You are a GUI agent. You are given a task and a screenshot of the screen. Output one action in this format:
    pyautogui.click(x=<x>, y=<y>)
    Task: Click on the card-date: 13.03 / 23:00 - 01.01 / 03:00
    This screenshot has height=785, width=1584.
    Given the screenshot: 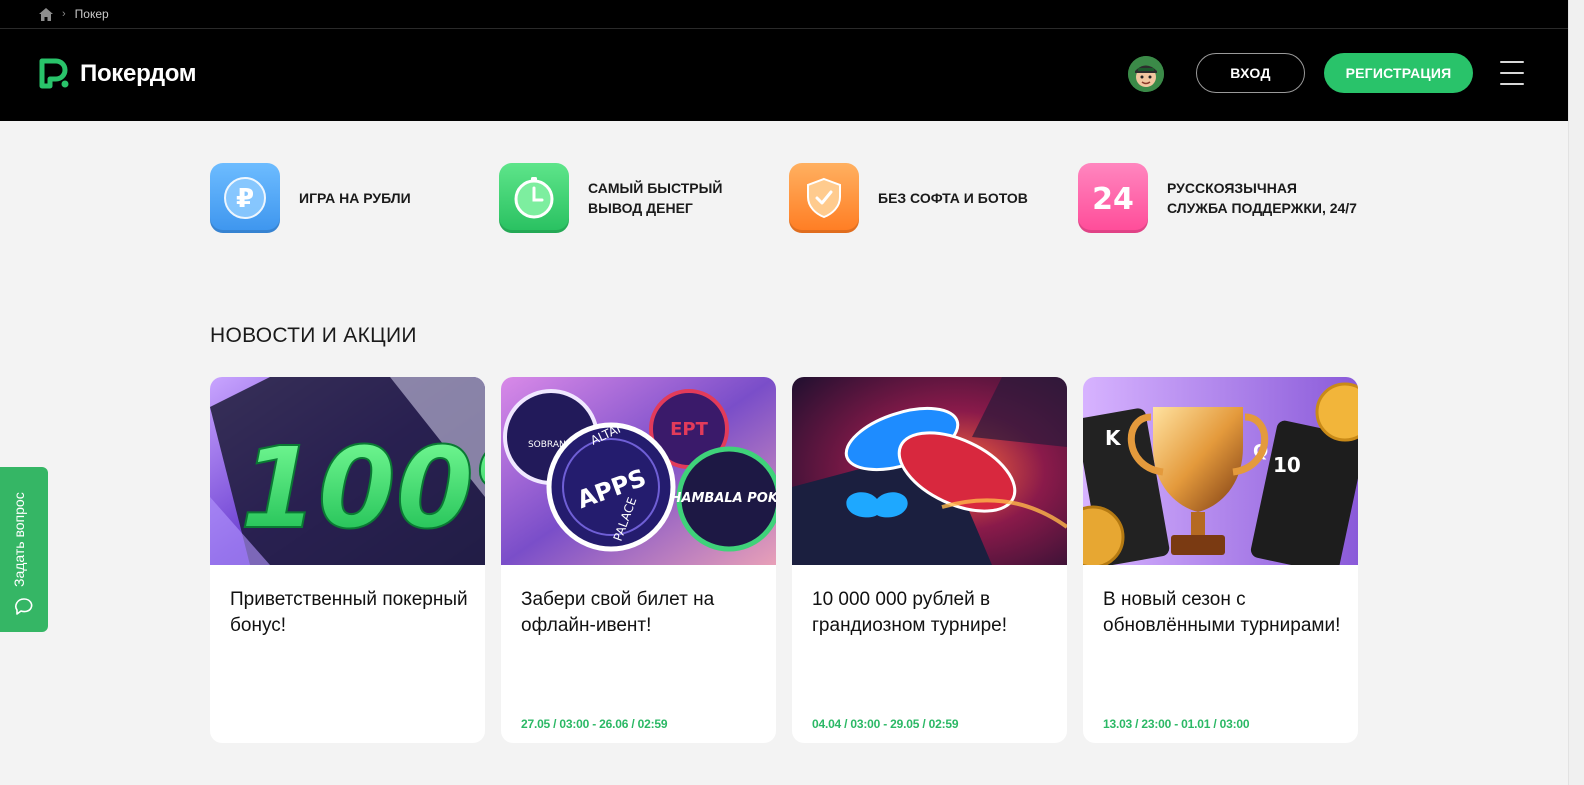 What is the action you would take?
    pyautogui.click(x=1176, y=724)
    